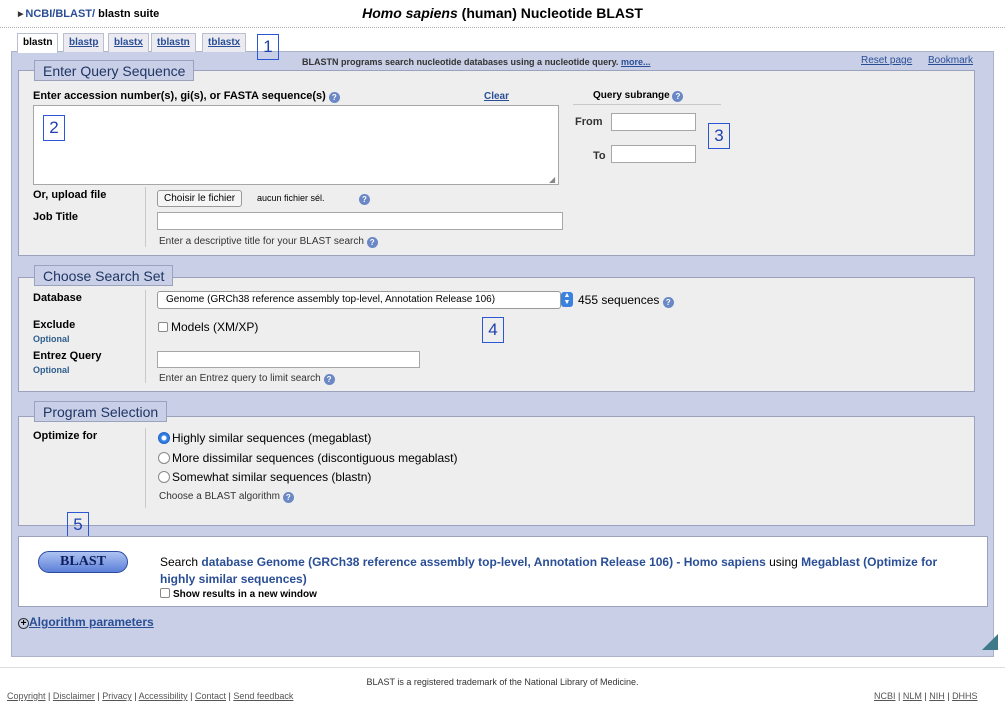 The image size is (1005, 706). What do you see at coordinates (57, 298) in the screenshot?
I see `database-label: Database` at bounding box center [57, 298].